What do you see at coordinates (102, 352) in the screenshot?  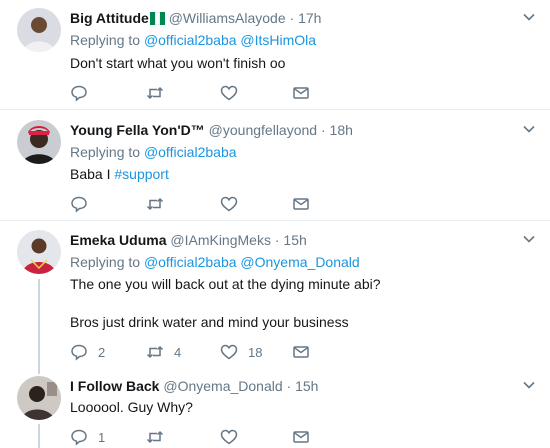 I see `reply-count: 2` at bounding box center [102, 352].